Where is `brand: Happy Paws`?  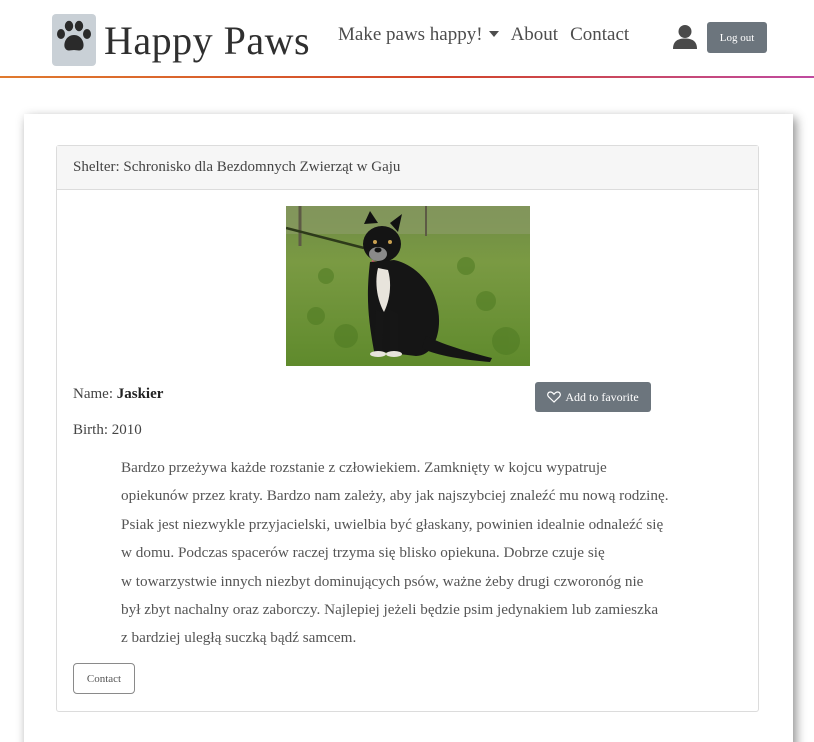 brand: Happy Paws is located at coordinates (181, 40).